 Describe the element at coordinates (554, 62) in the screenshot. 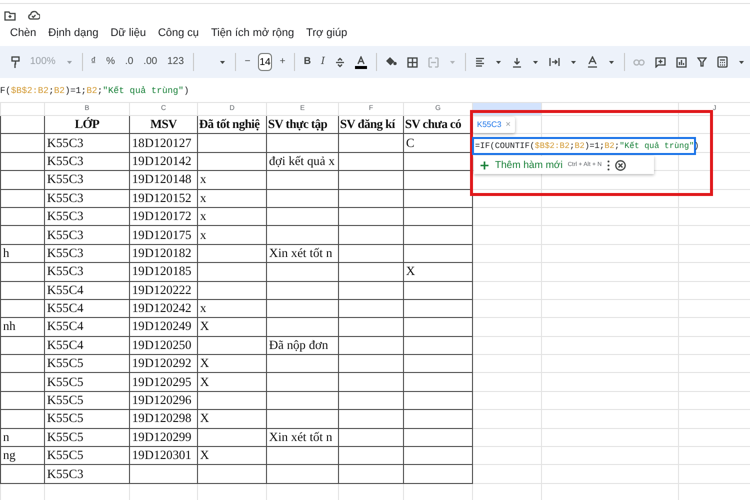

I see `text-wrap-icon` at that location.